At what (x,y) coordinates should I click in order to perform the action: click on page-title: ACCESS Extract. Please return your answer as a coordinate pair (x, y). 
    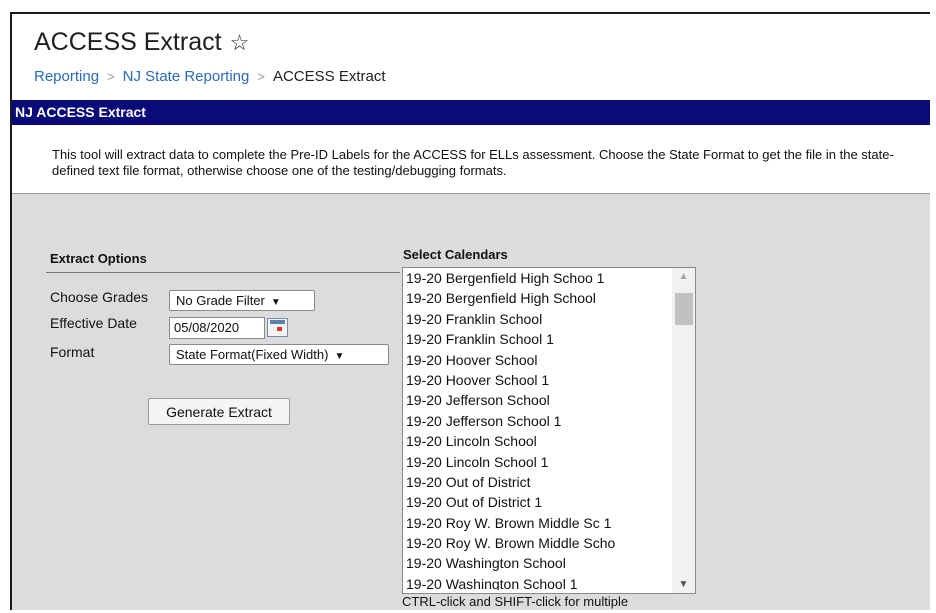
    Looking at the image, I should click on (128, 42).